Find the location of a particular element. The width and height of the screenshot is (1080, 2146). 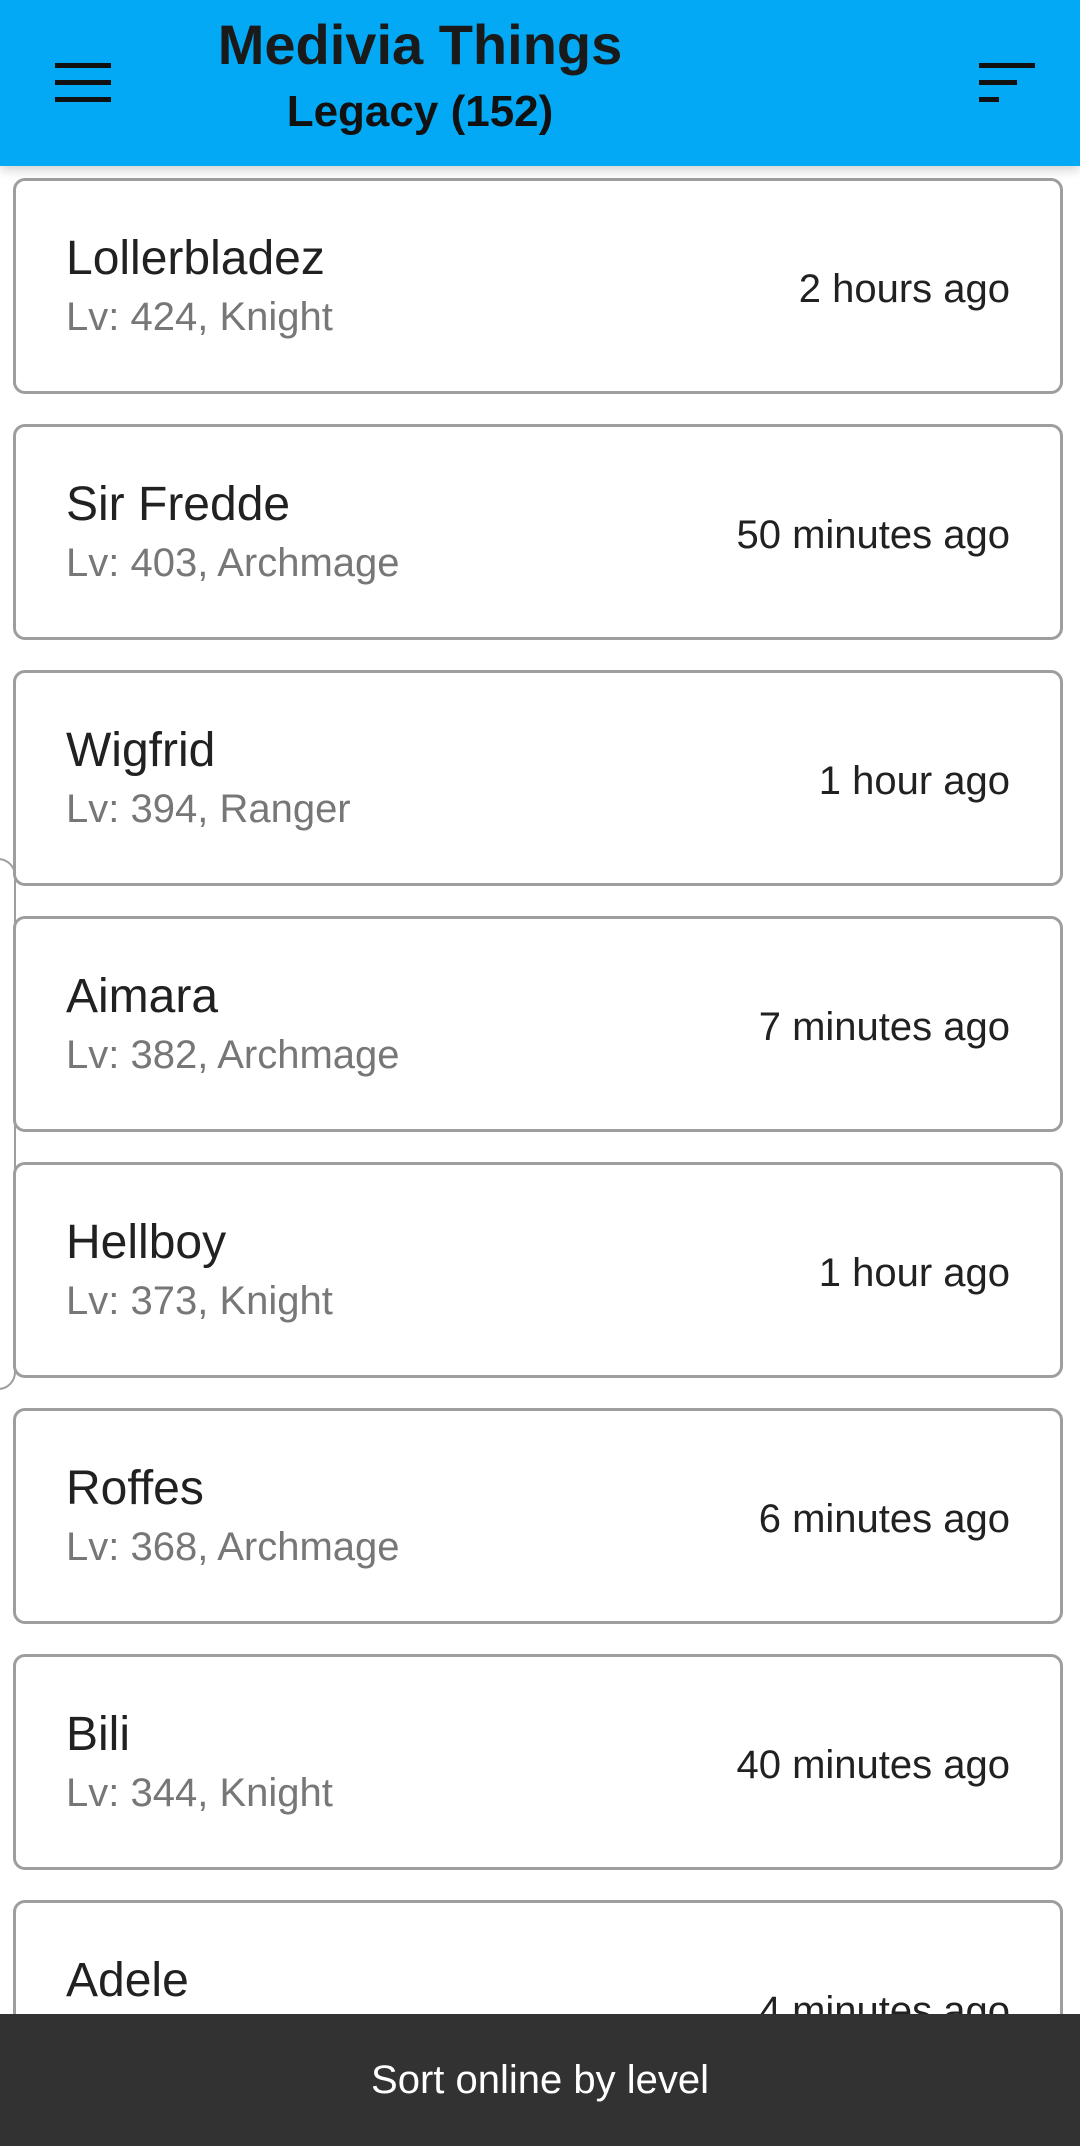

character-name: Aimara is located at coordinates (142, 996).